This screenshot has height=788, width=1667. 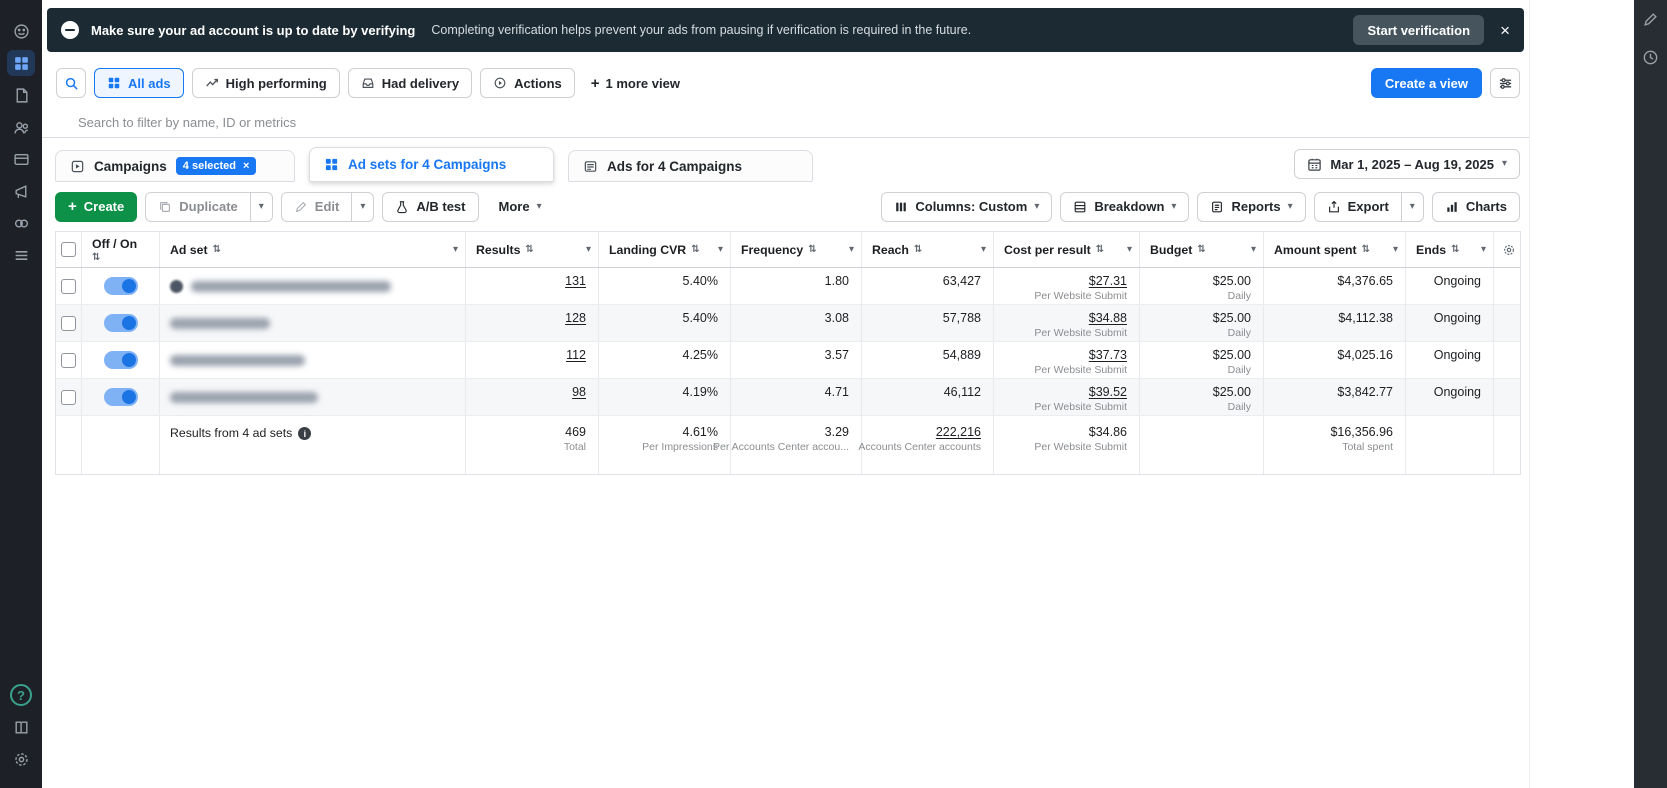 What do you see at coordinates (71, 83) in the screenshot?
I see `search-views-button` at bounding box center [71, 83].